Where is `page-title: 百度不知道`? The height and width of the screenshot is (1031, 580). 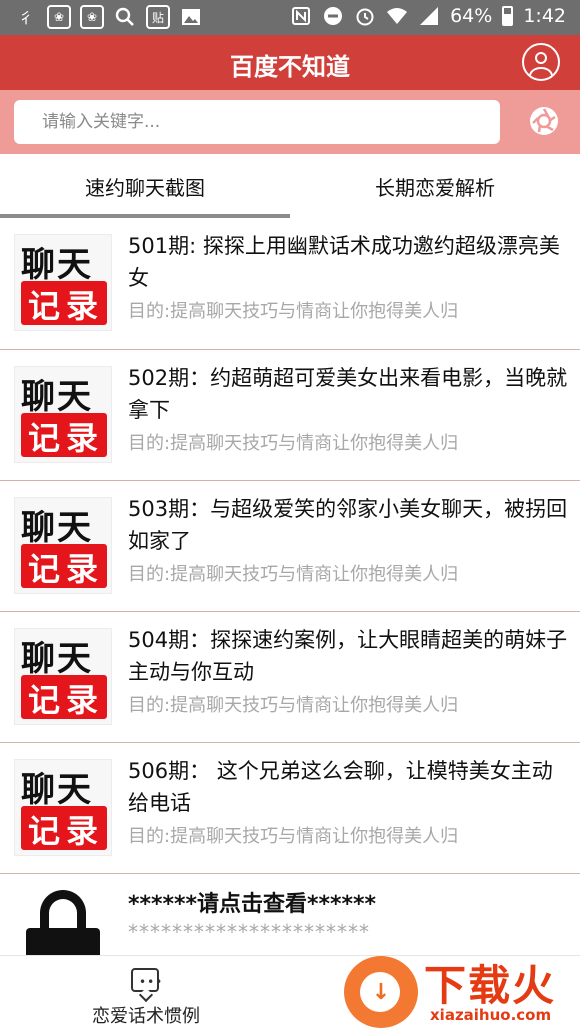
page-title: 百度不知道 is located at coordinates (290, 67).